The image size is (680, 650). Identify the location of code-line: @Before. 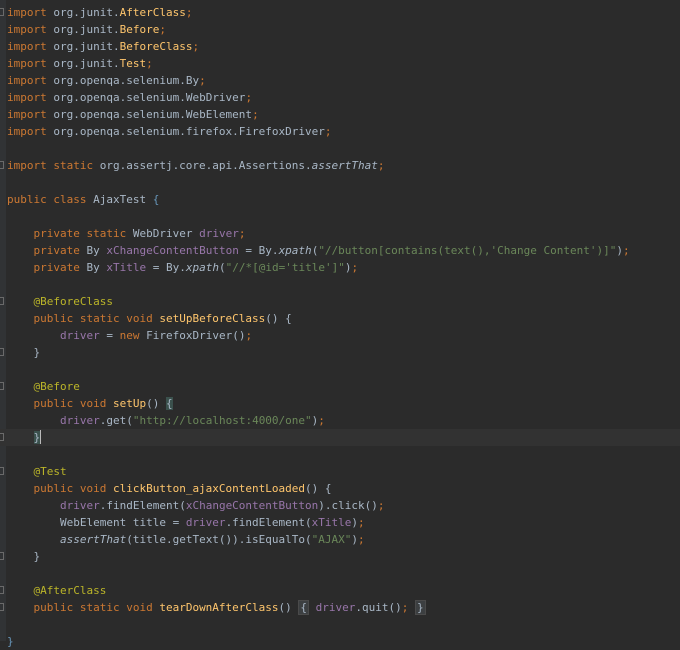
(340, 386).